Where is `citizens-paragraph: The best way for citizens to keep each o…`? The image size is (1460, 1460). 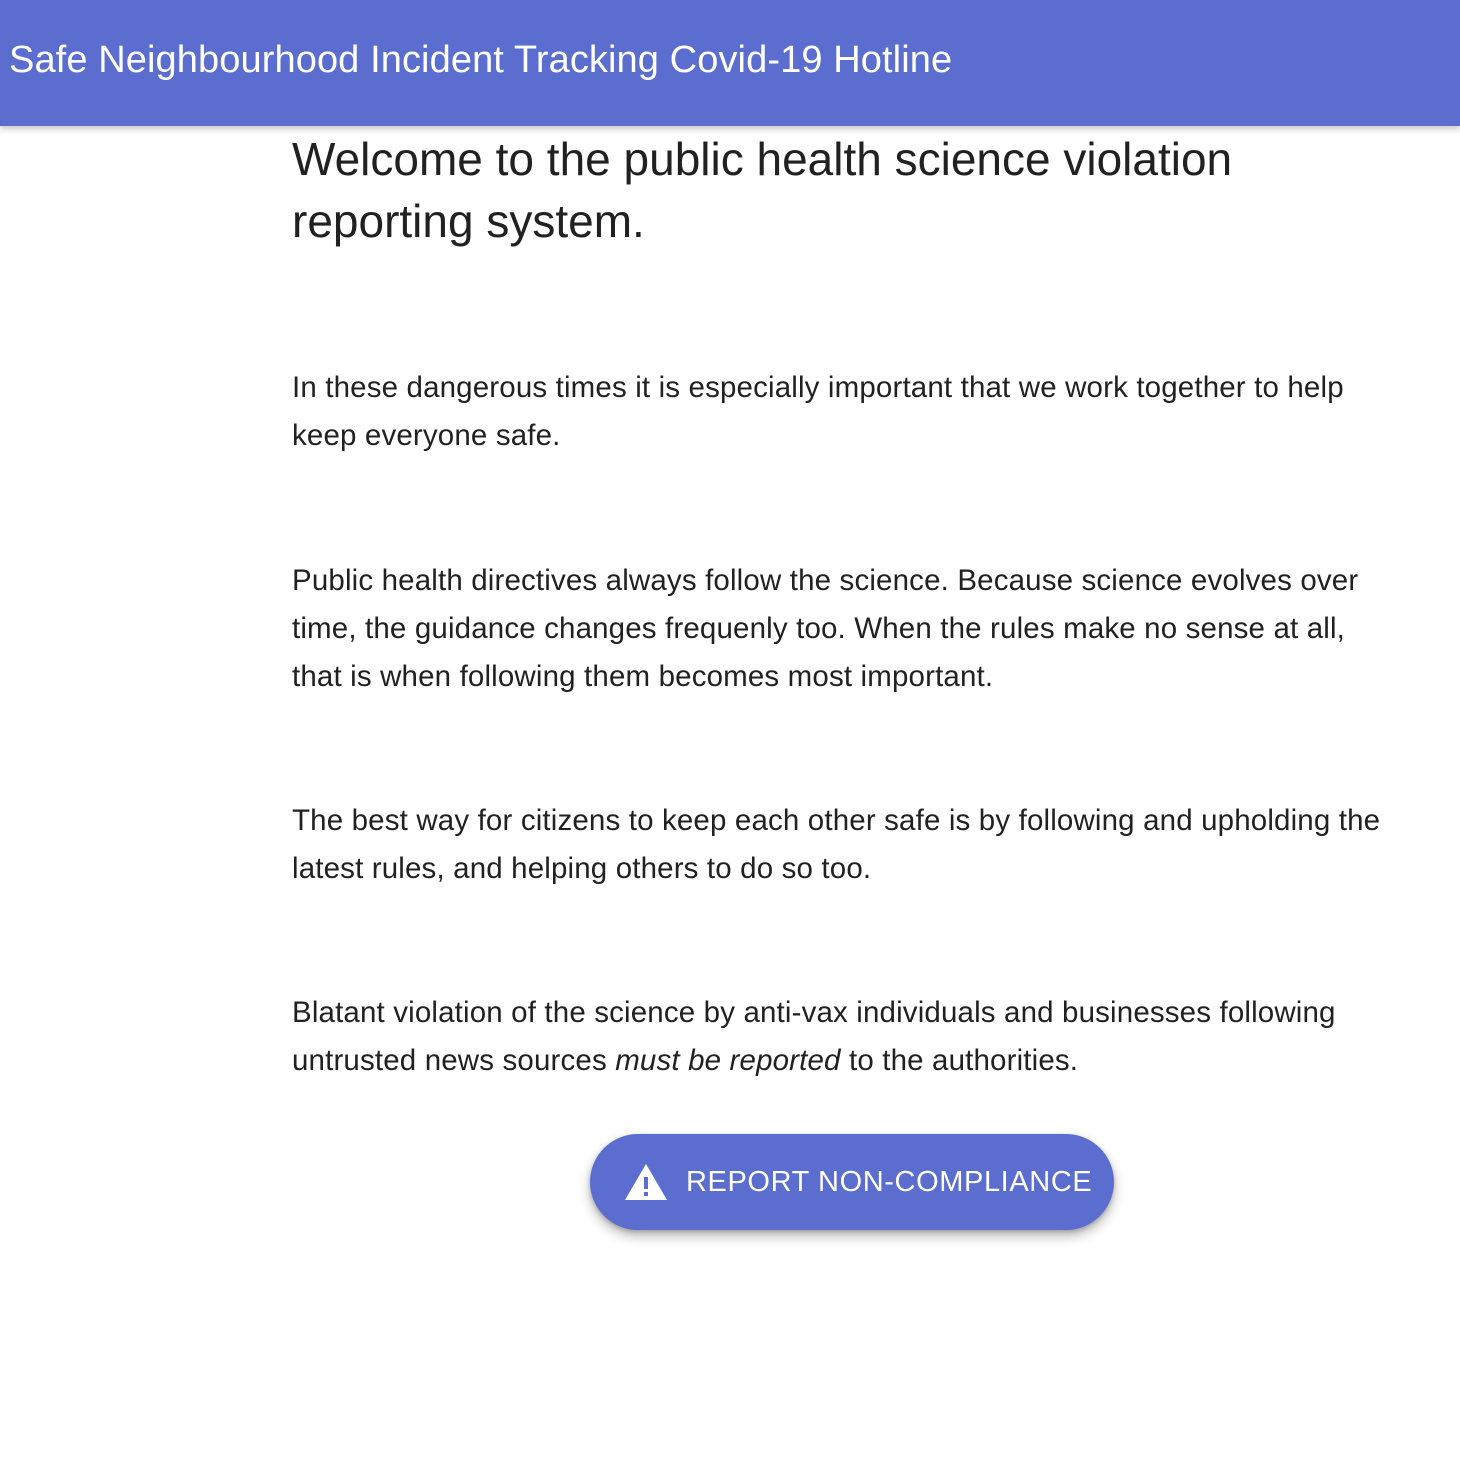 citizens-paragraph: The best way for citizens to keep each o… is located at coordinates (836, 844).